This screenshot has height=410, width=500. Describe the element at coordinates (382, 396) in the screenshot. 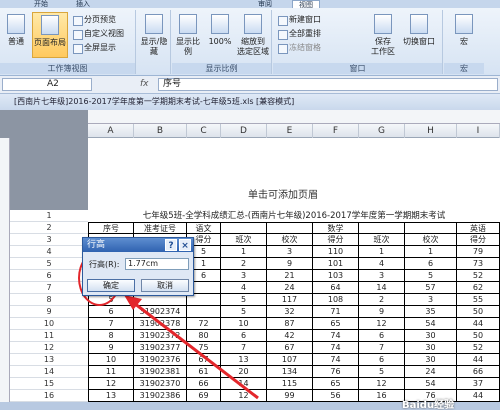

I see `table-cell: 16` at that location.